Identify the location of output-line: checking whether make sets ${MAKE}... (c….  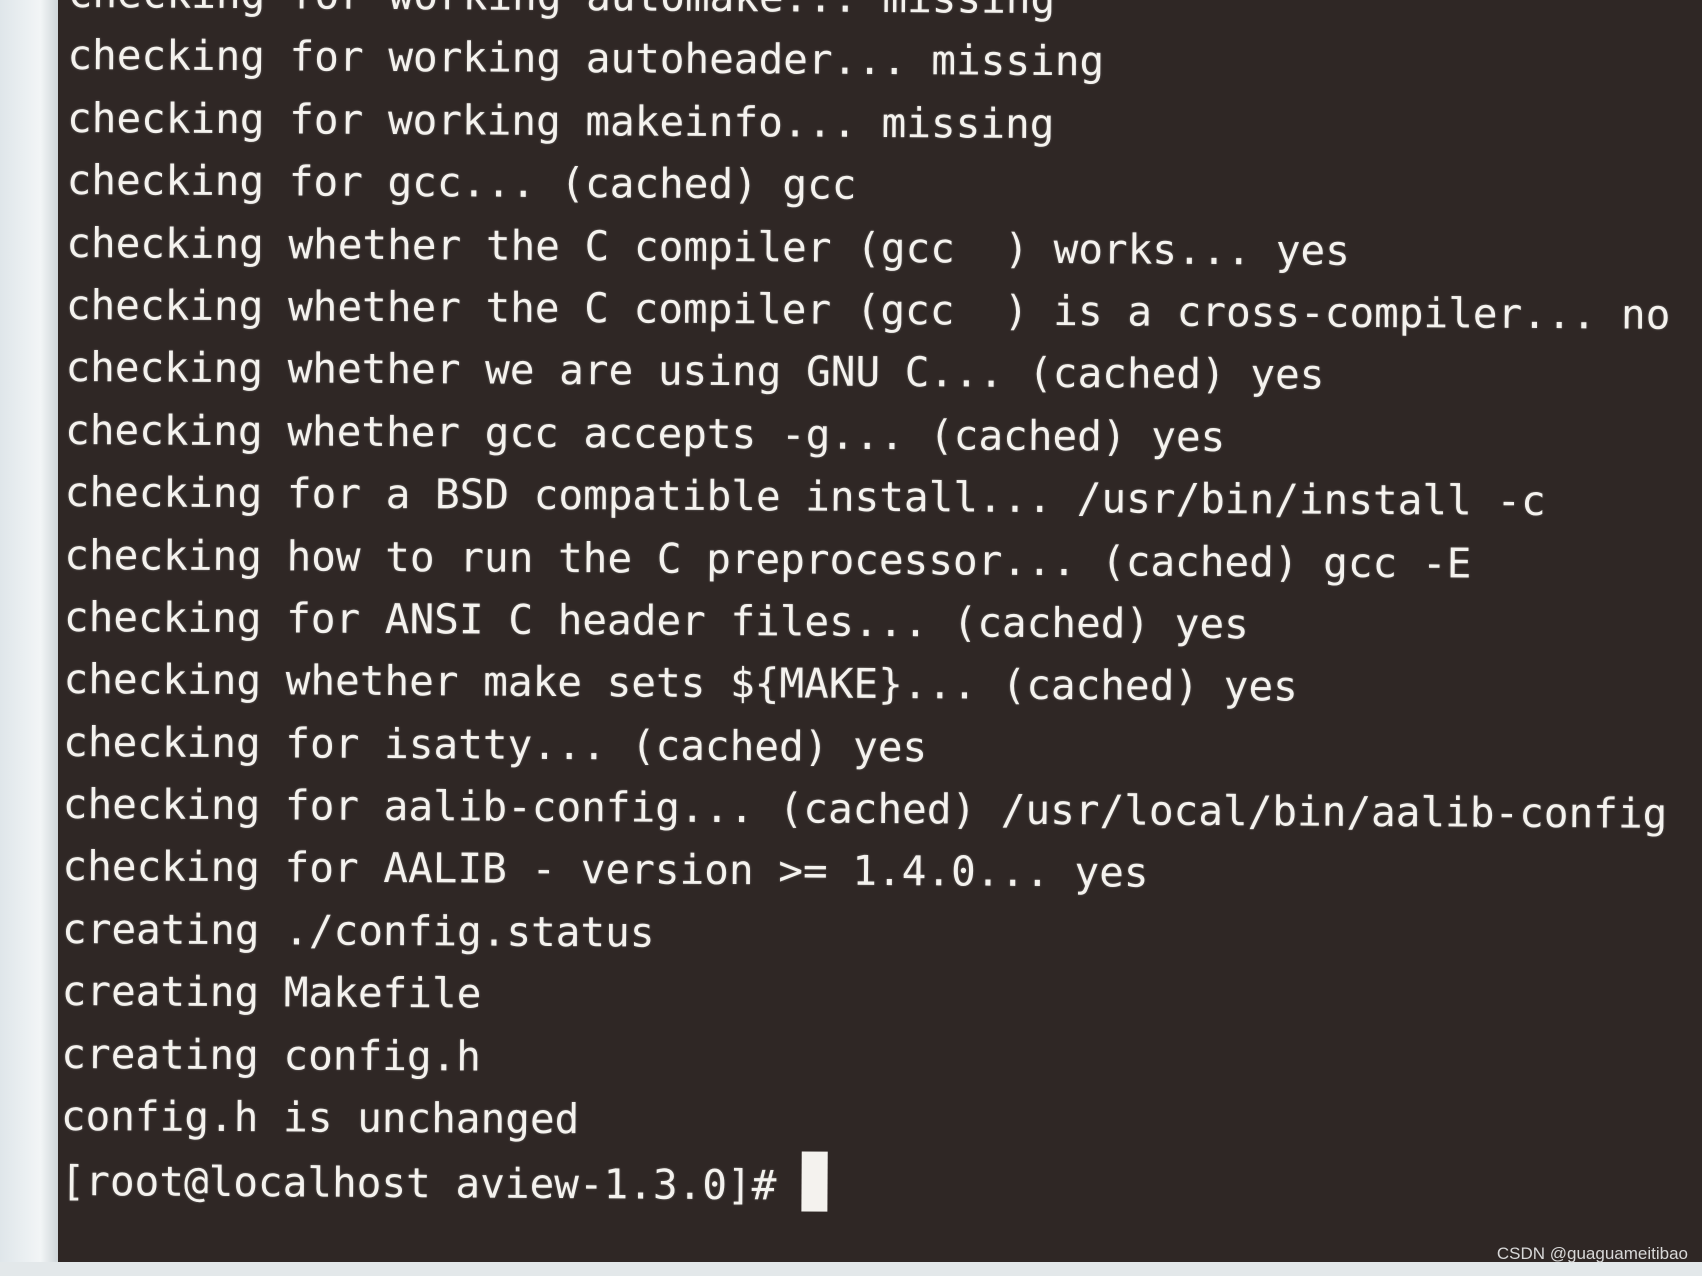
(680, 683).